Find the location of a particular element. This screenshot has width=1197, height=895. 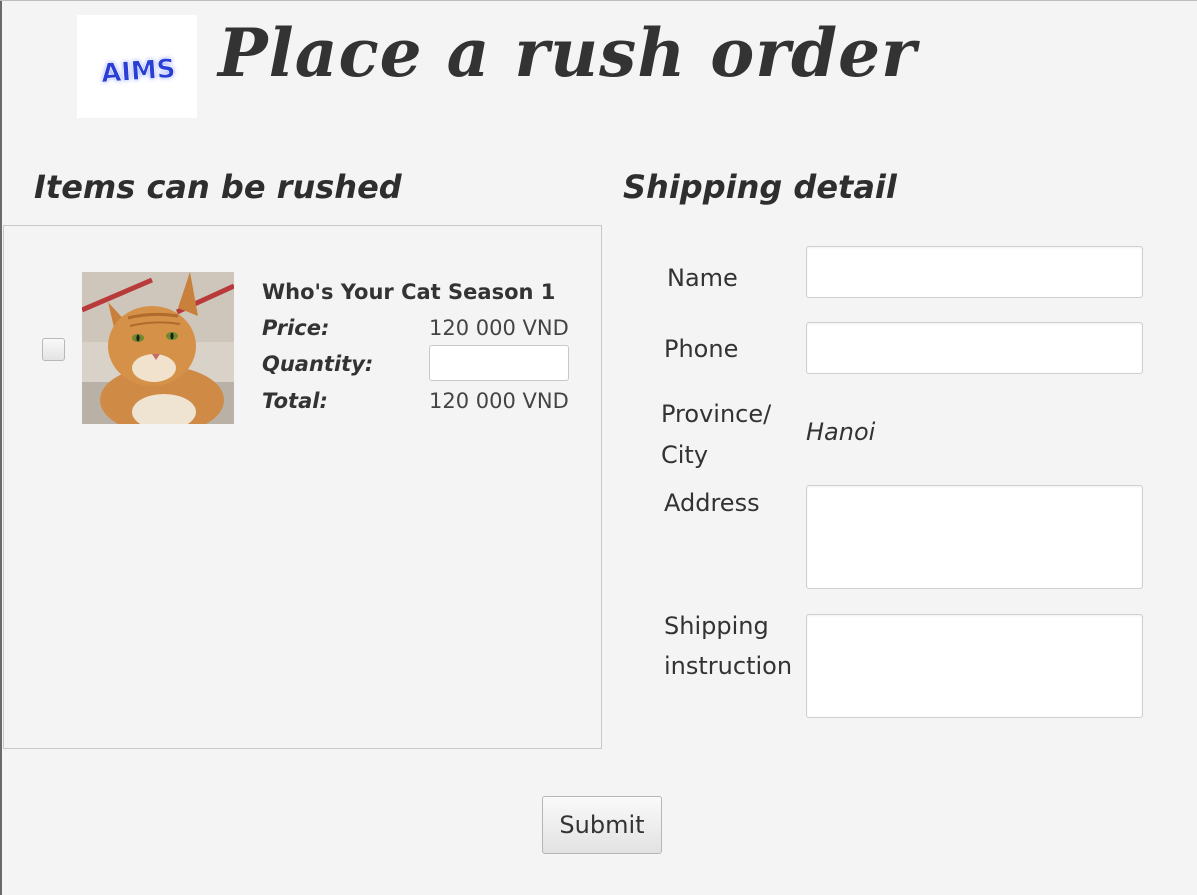

phone-input is located at coordinates (974, 348).